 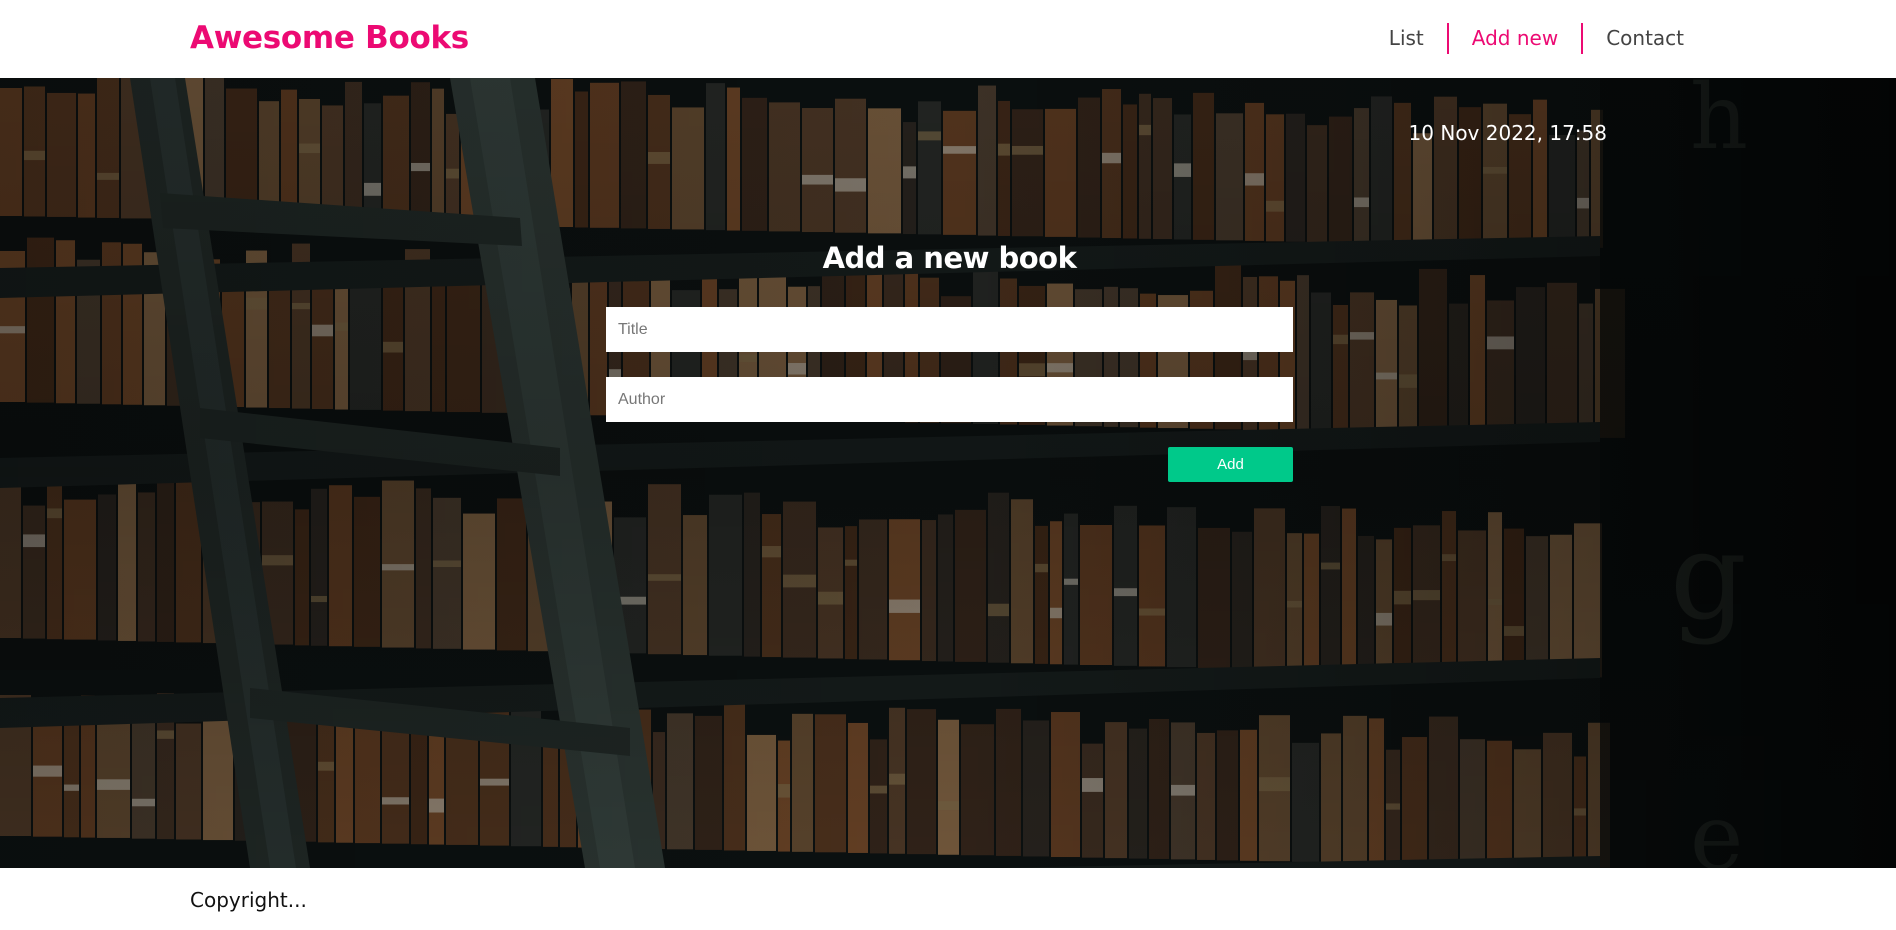 I want to click on form-heading: Add a new book, so click(x=949, y=258).